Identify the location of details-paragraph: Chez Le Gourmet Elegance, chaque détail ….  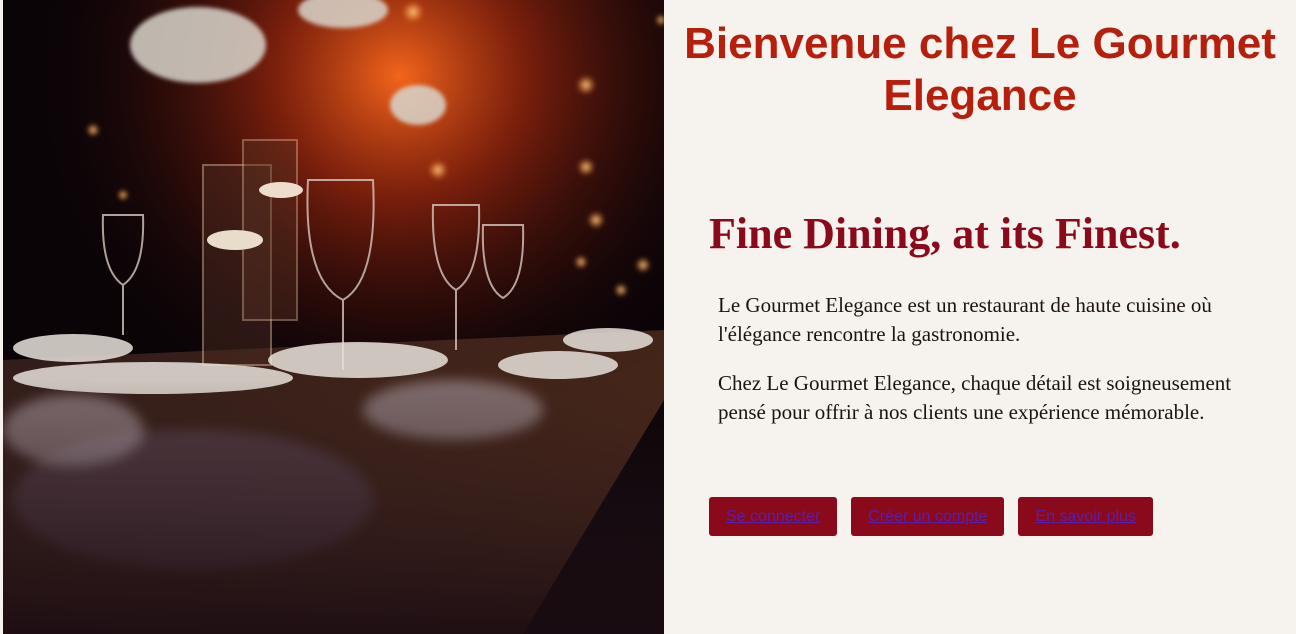
(975, 397).